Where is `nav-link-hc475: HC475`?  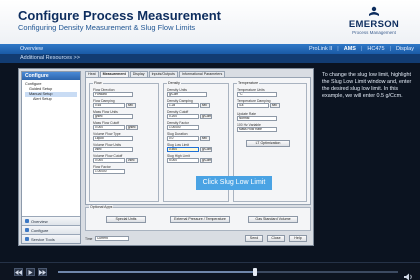
nav-link-hc475: HC475 is located at coordinates (375, 49).